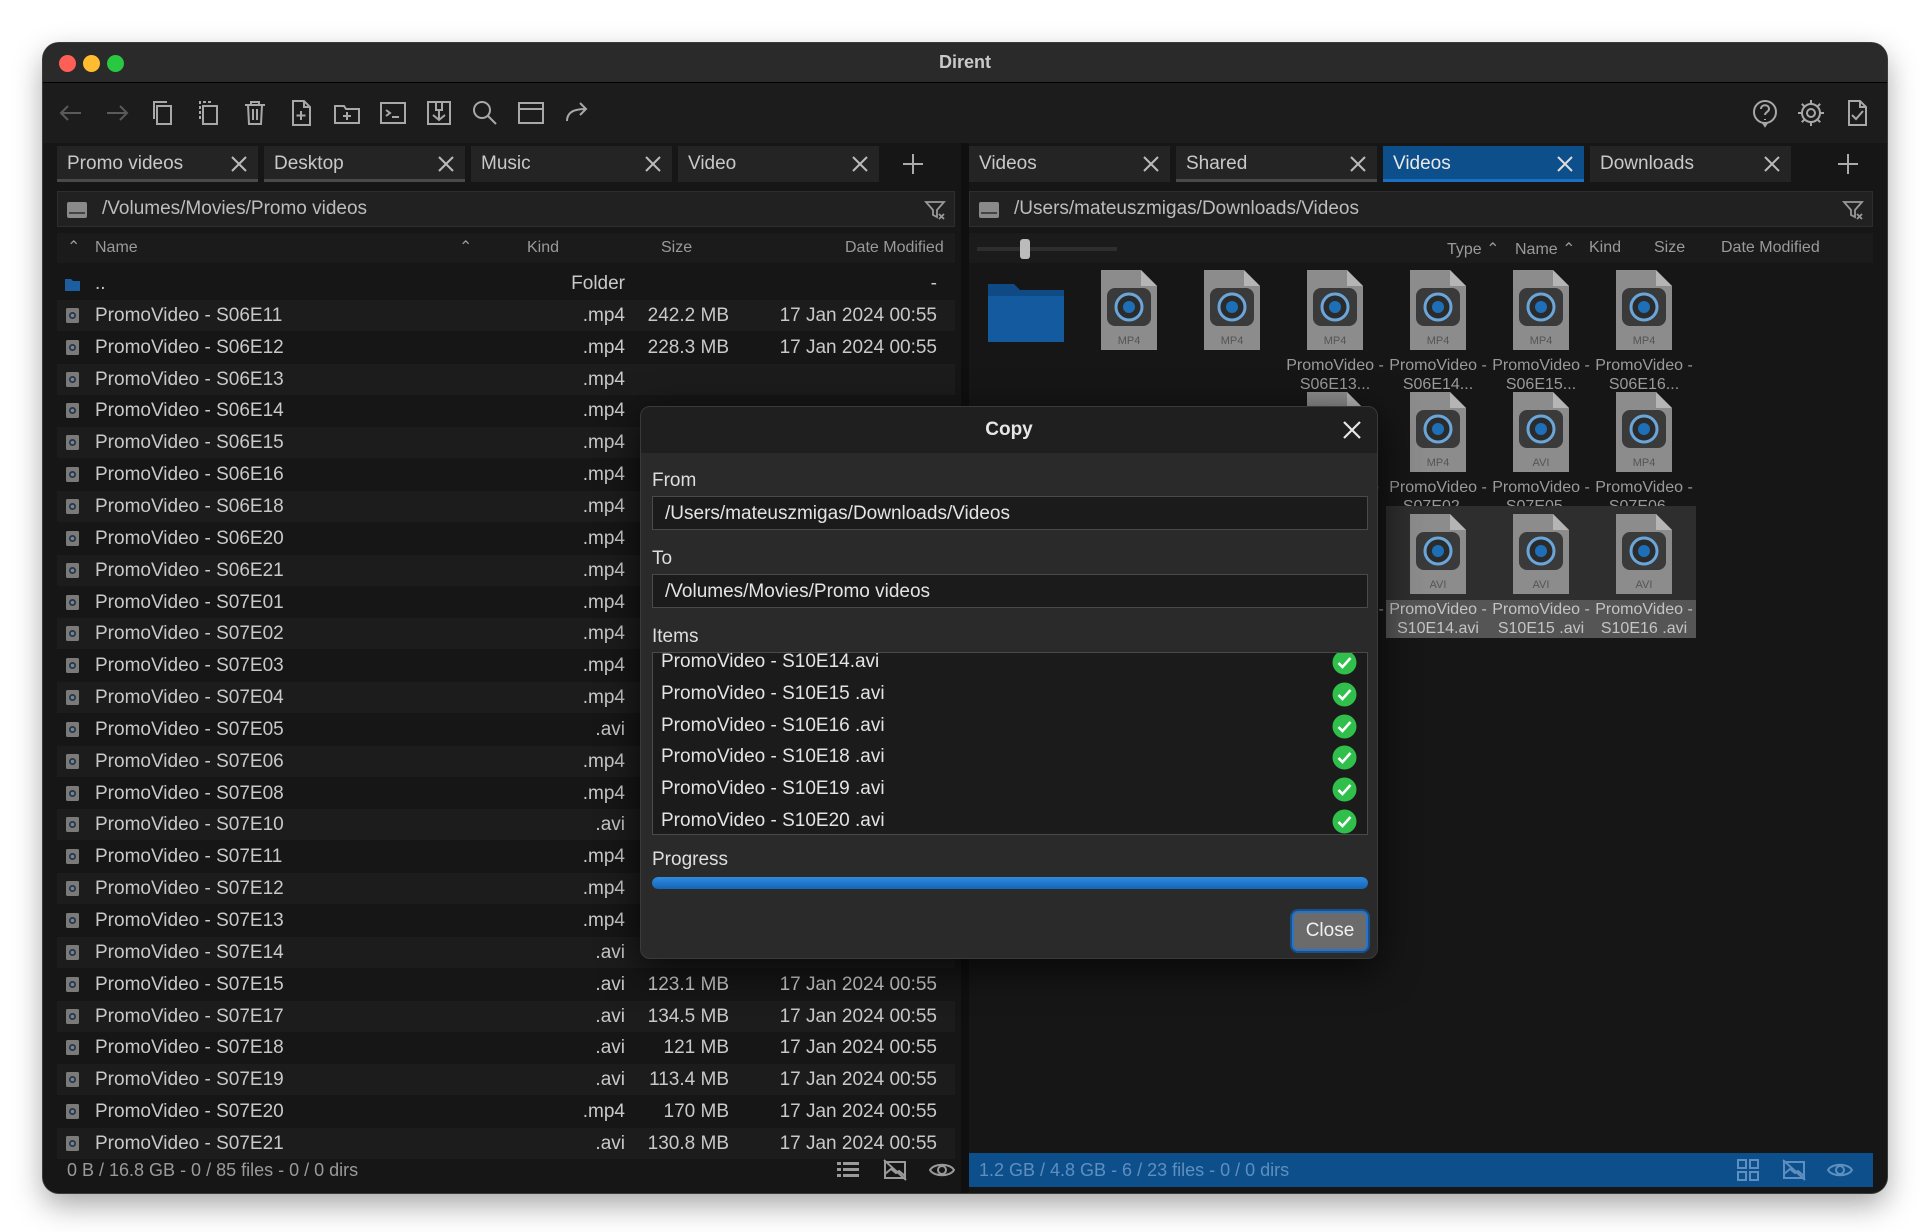 This screenshot has width=1920, height=1232. Describe the element at coordinates (1857, 113) in the screenshot. I see `check-doc-icon` at that location.